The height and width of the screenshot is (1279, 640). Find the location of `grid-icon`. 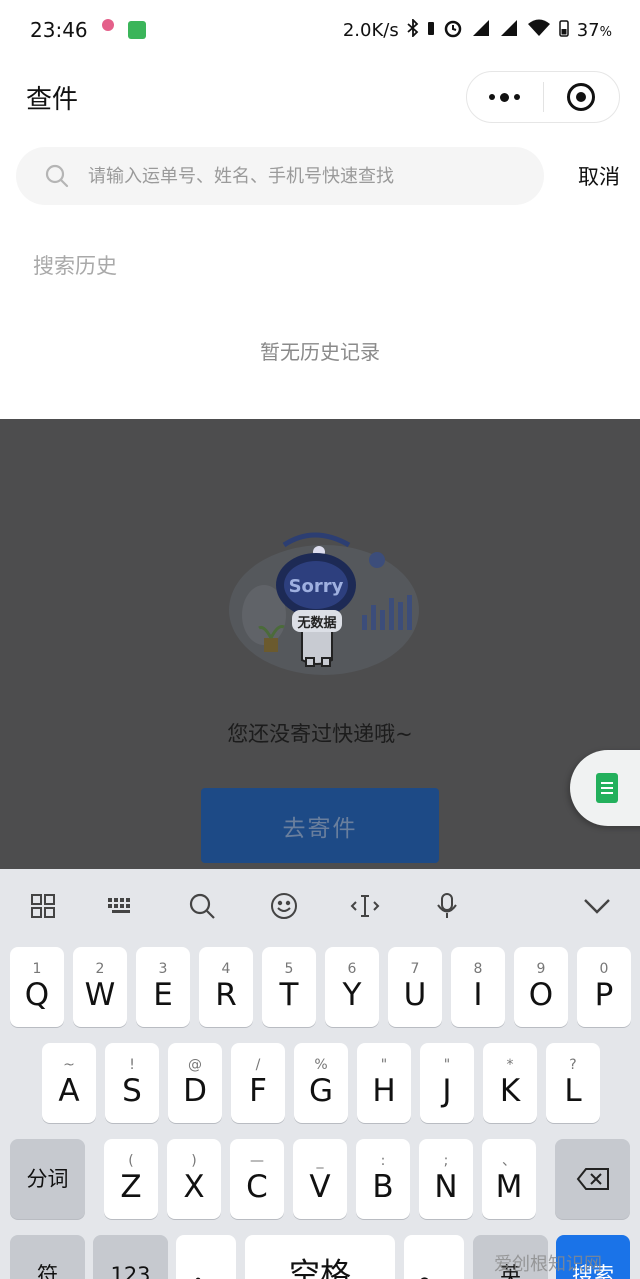

grid-icon is located at coordinates (43, 906).